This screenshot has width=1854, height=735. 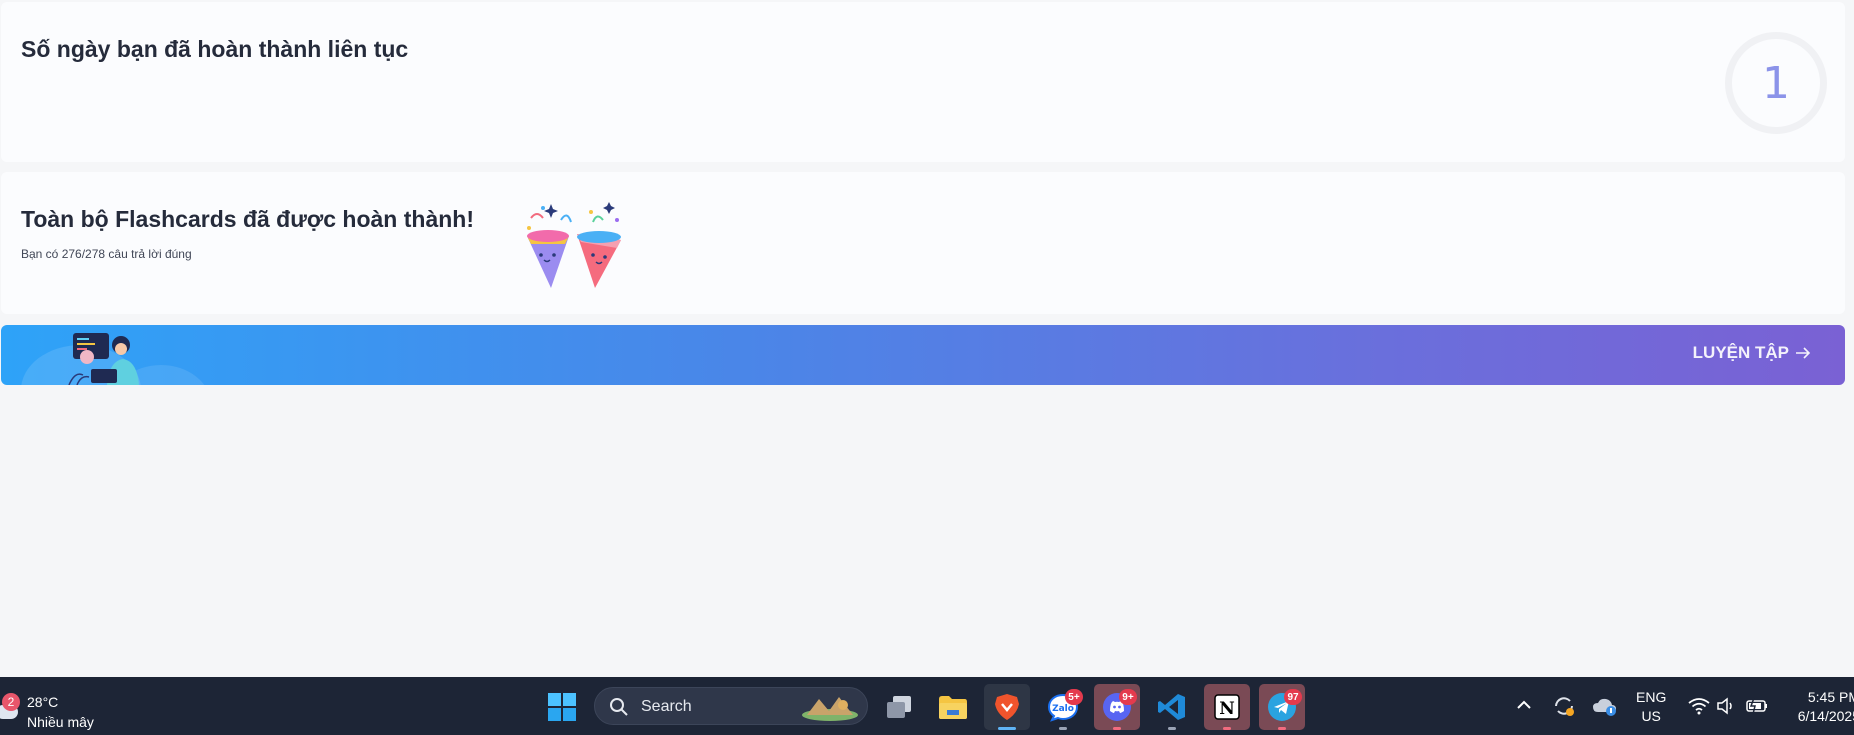 What do you see at coordinates (1740, 352) in the screenshot?
I see `practice-label: LUYỆN TẬP` at bounding box center [1740, 352].